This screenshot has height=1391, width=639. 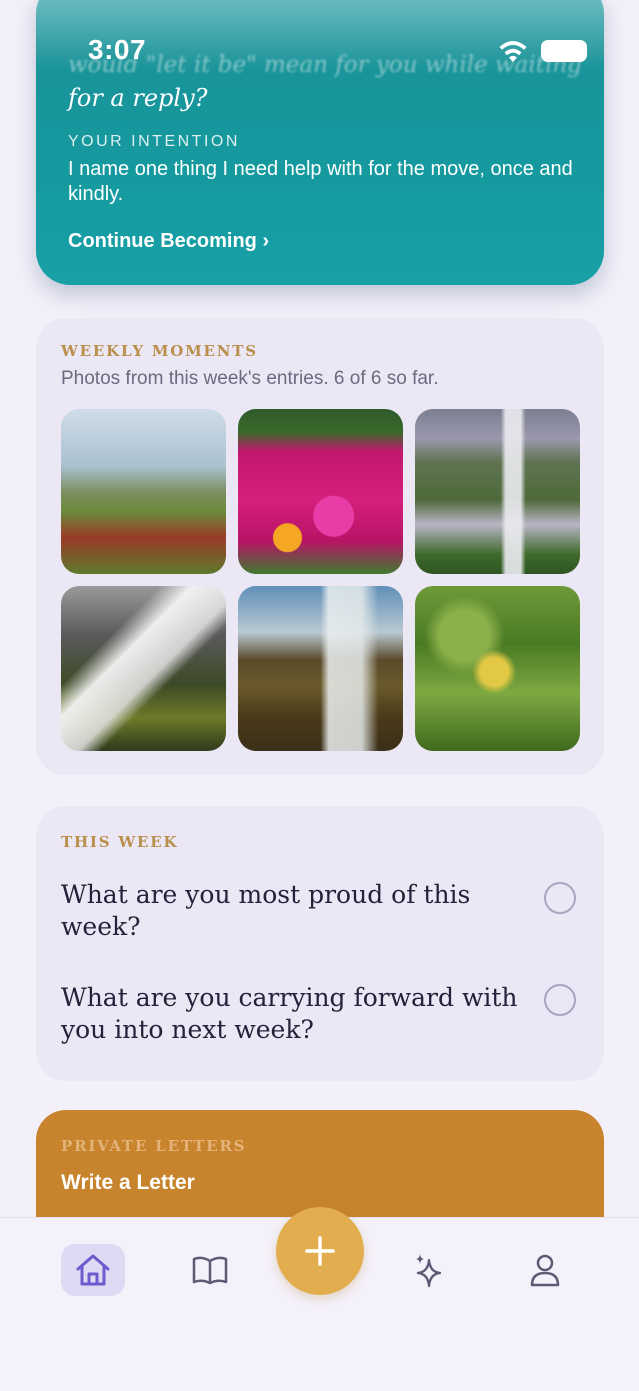 I want to click on write-letter-title: Write a Letter, so click(x=128, y=1183).